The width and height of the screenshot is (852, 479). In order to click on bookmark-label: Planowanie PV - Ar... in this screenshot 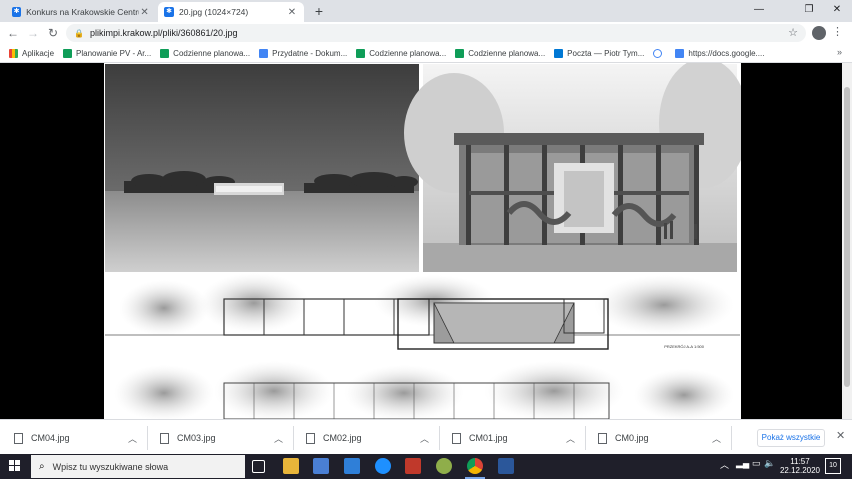, I will do `click(114, 53)`.